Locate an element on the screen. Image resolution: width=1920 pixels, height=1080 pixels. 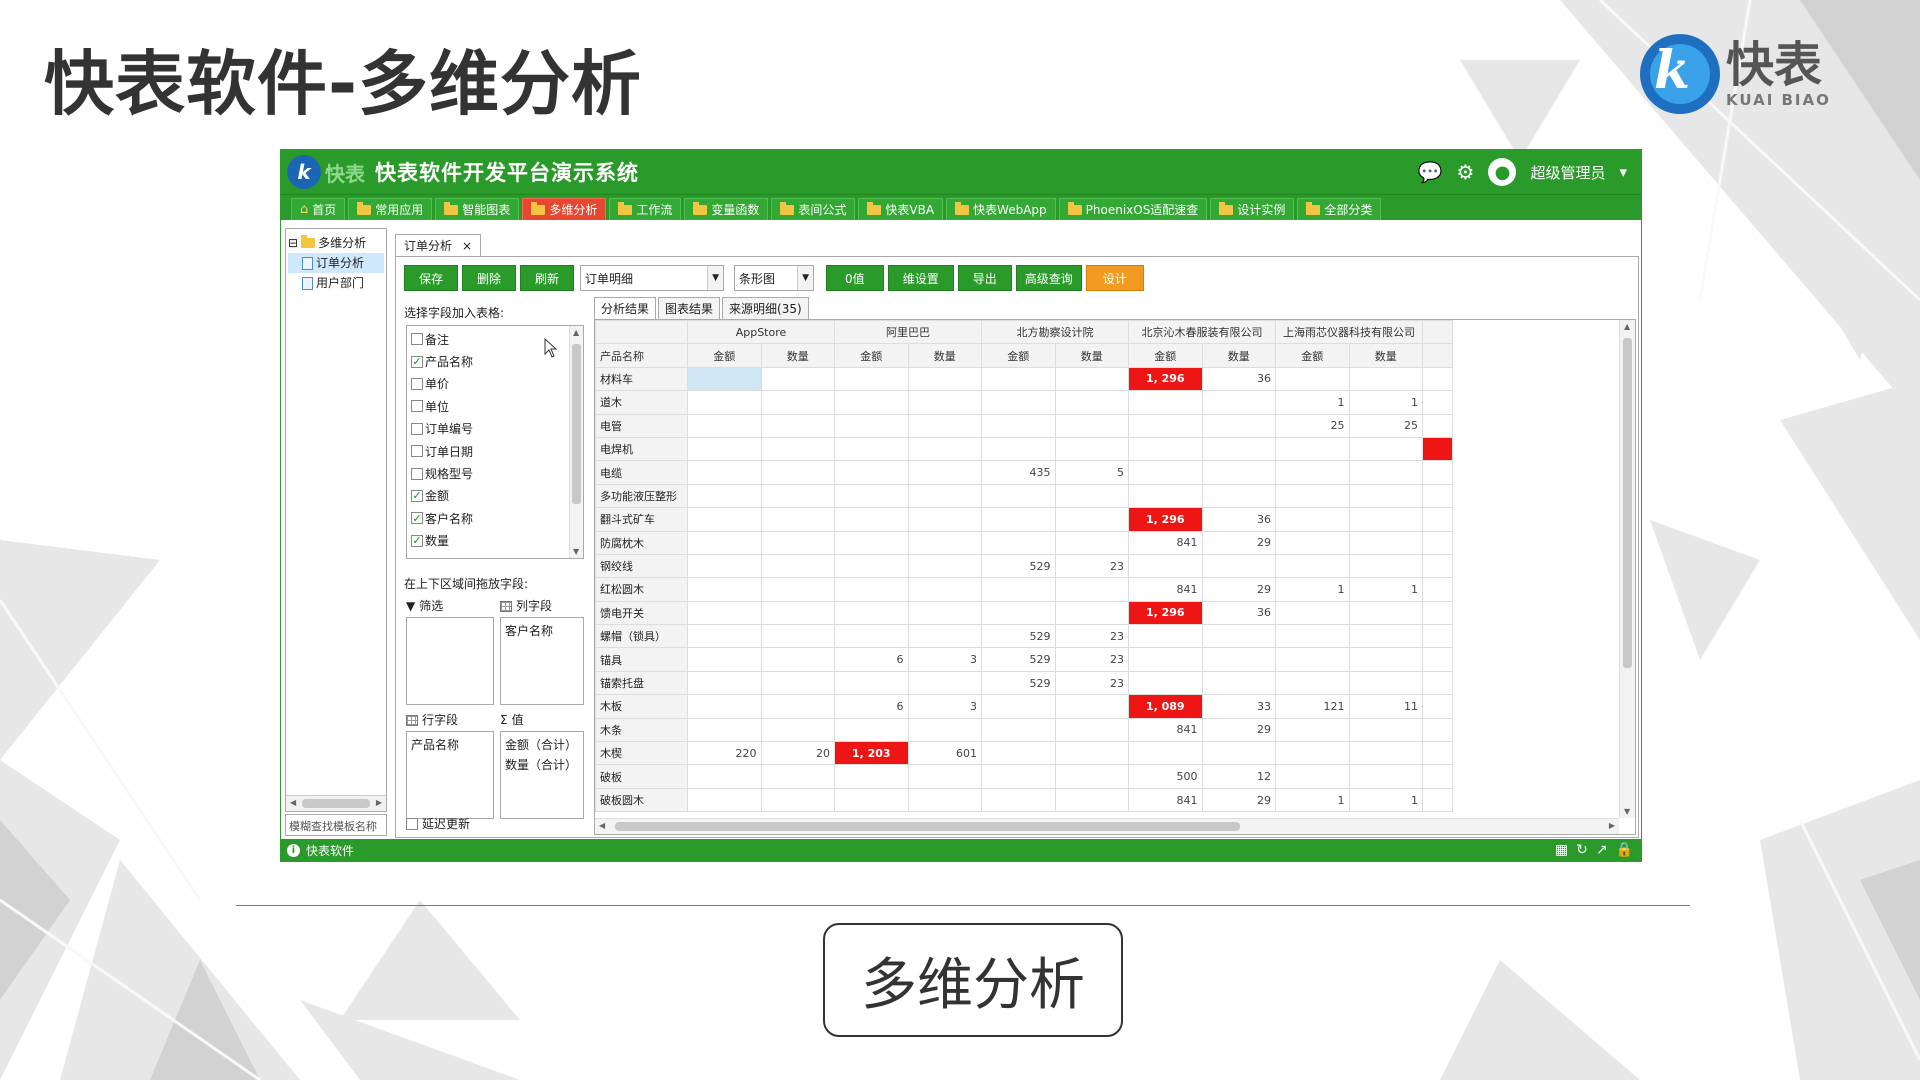
table-row: 电缆 435 5 is located at coordinates (1024, 472).